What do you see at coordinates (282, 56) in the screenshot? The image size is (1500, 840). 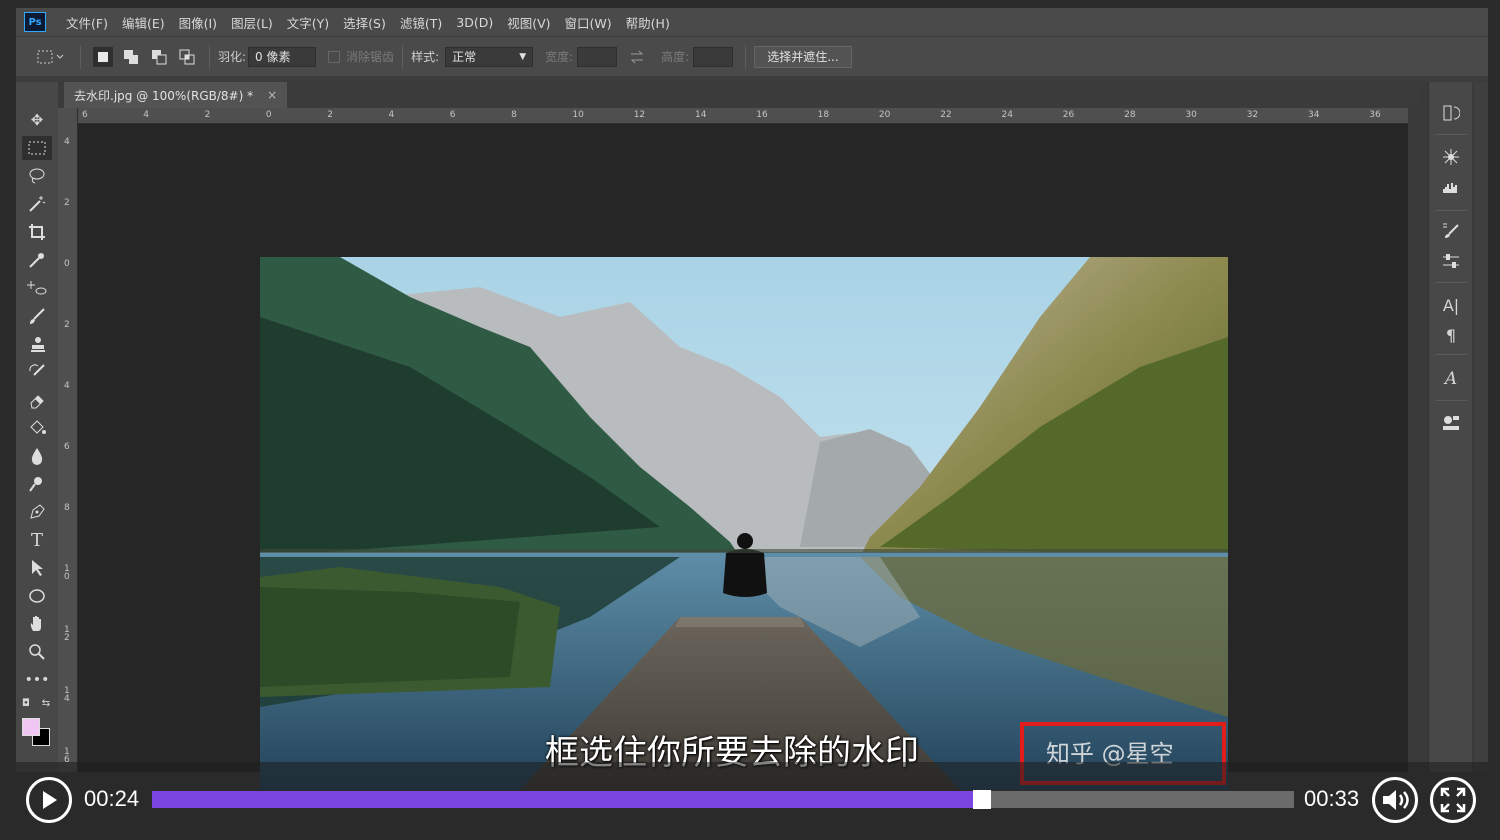 I see `feather-input: 0 像素` at bounding box center [282, 56].